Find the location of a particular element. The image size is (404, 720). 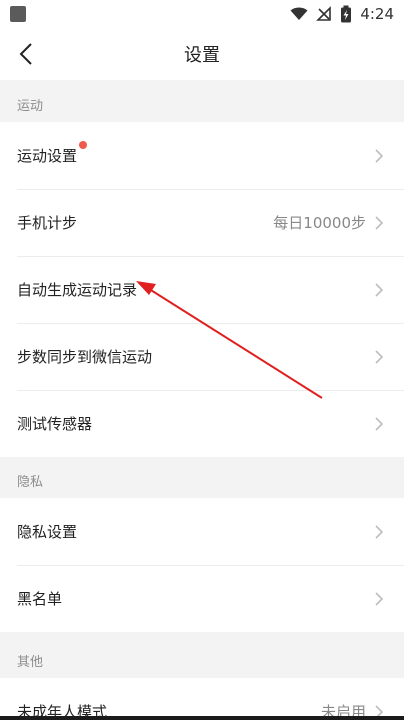

new-badge-dot is located at coordinates (83, 145).